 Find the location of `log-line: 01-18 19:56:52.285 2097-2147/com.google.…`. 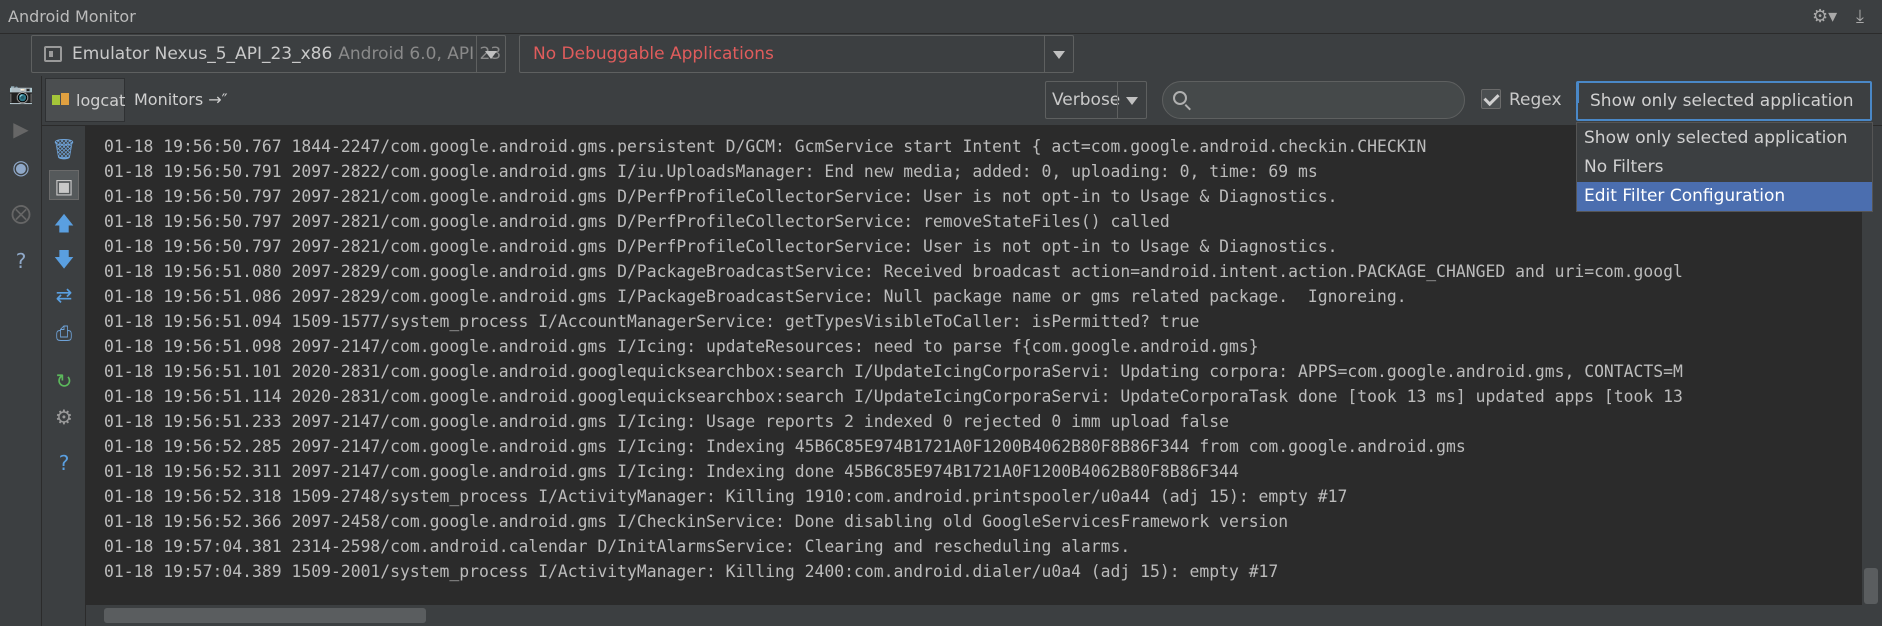

log-line: 01-18 19:56:52.285 2097-2147/com.google.… is located at coordinates (785, 446).